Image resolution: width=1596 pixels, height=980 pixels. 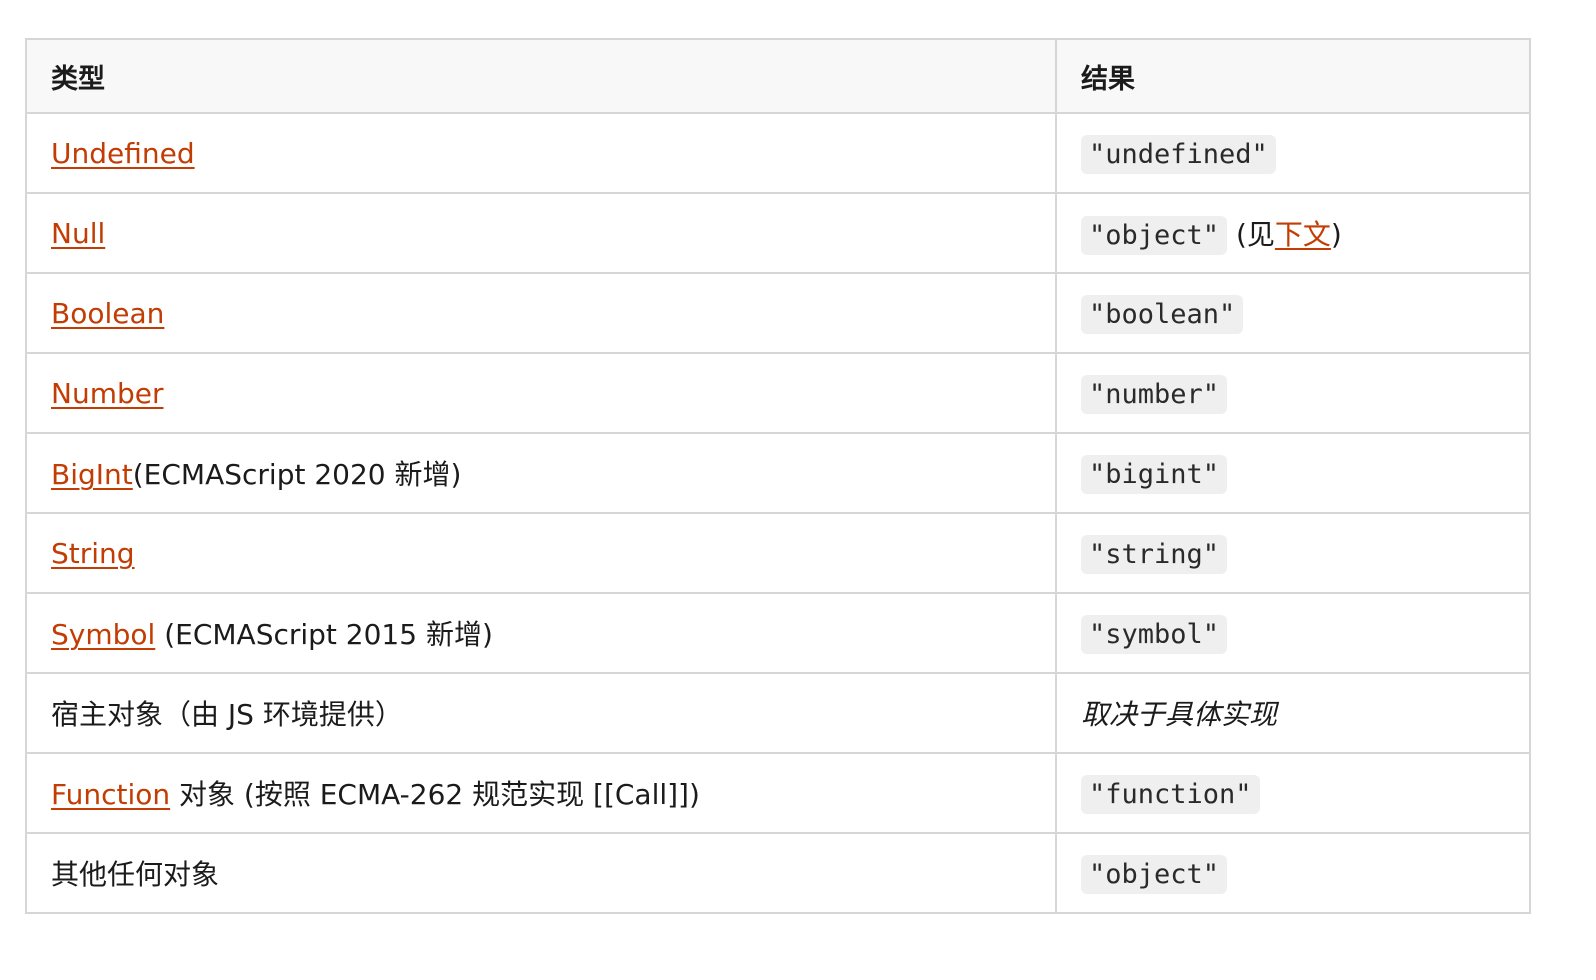 I want to click on table-row: Symbol (ECMAScript 2015 新增) "symbol", so click(x=778, y=633).